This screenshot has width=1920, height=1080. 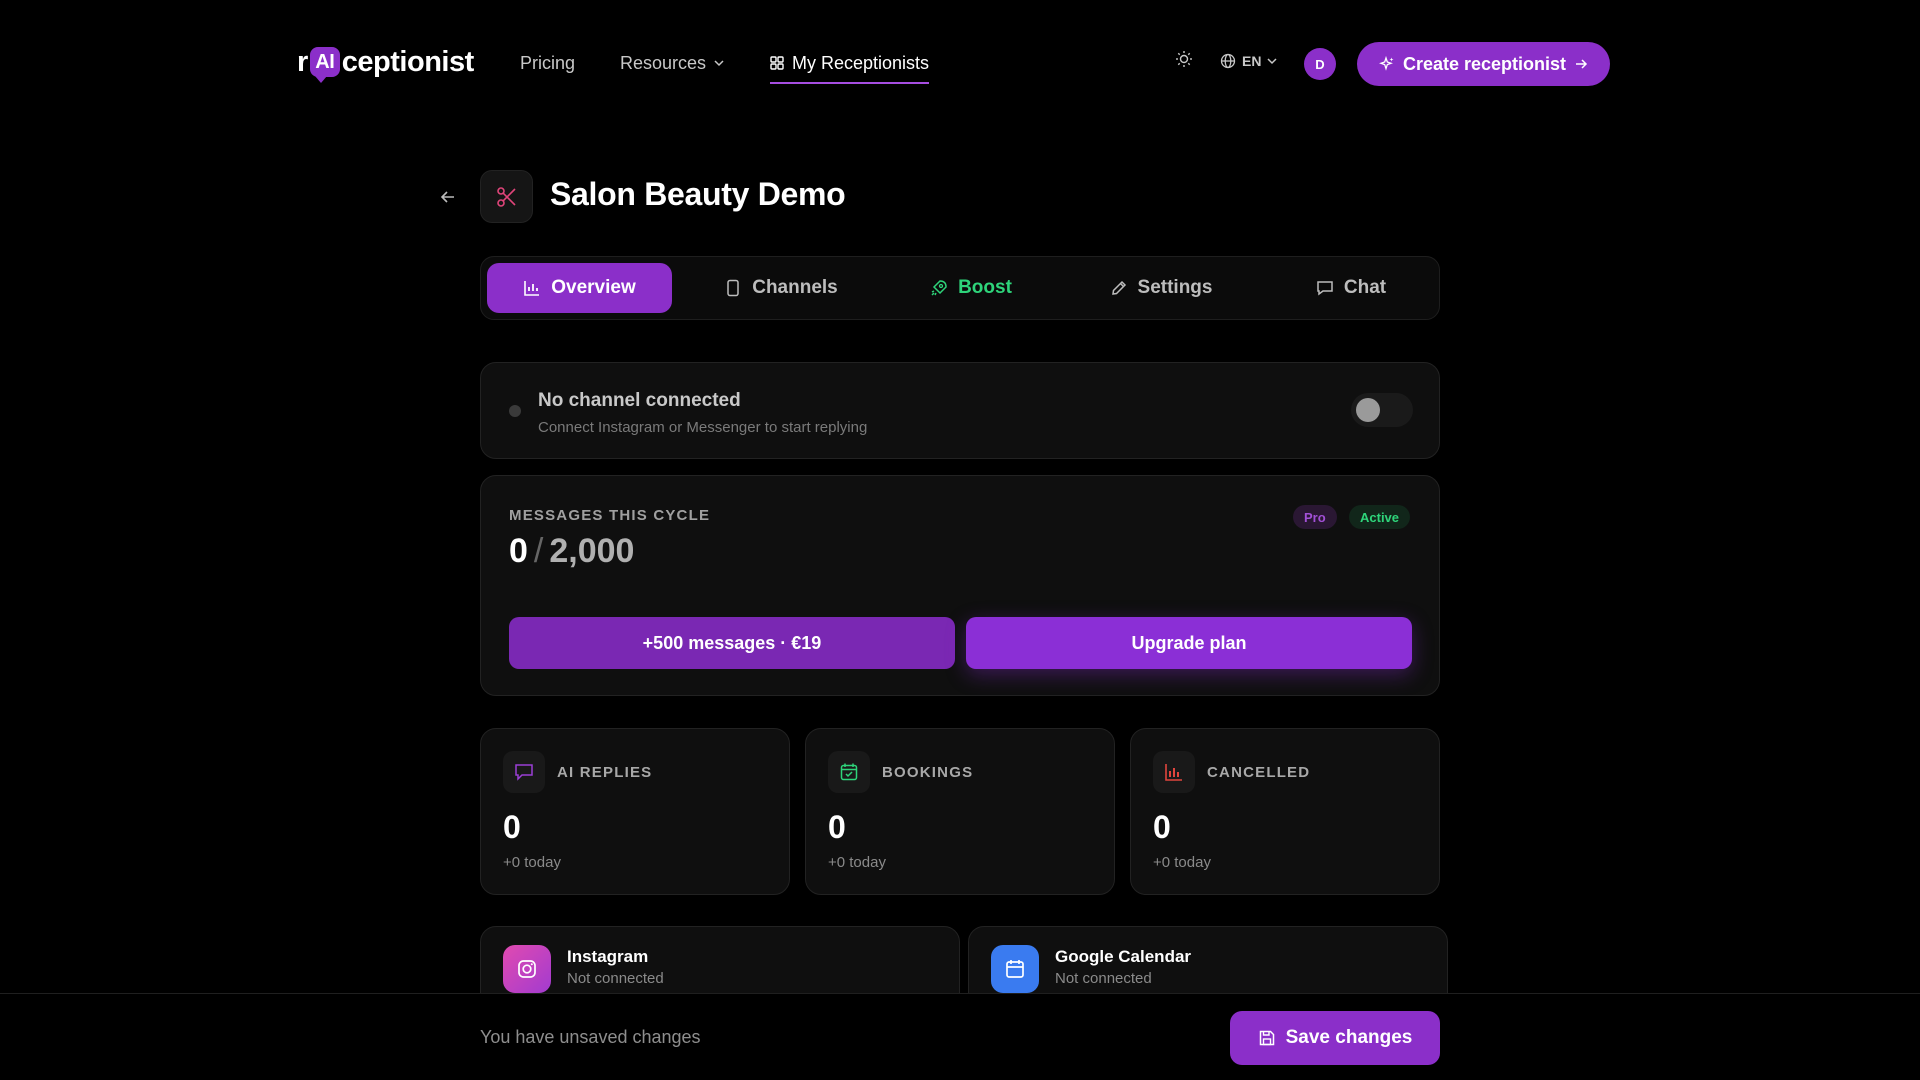 What do you see at coordinates (663, 62) in the screenshot?
I see `nav-resources-label: Resources` at bounding box center [663, 62].